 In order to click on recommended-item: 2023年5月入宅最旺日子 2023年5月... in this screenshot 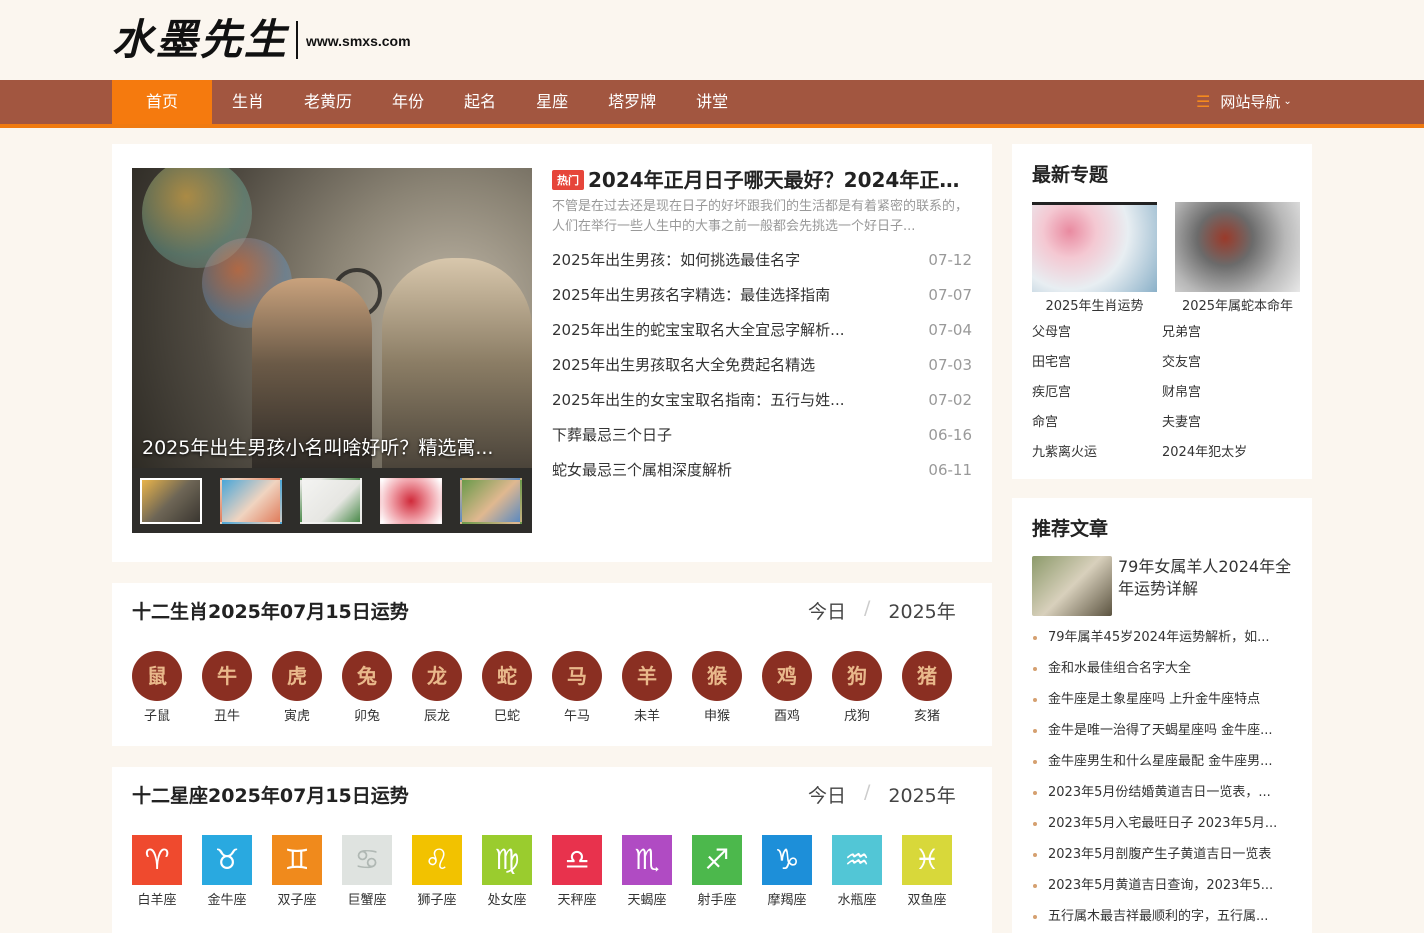, I will do `click(1163, 823)`.